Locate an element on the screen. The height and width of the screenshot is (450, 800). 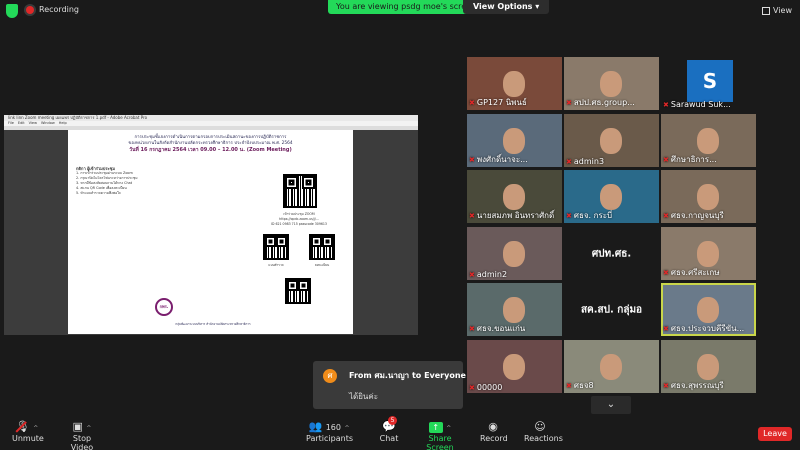
participant-tile: ✖ admin2 is located at coordinates (514, 253).